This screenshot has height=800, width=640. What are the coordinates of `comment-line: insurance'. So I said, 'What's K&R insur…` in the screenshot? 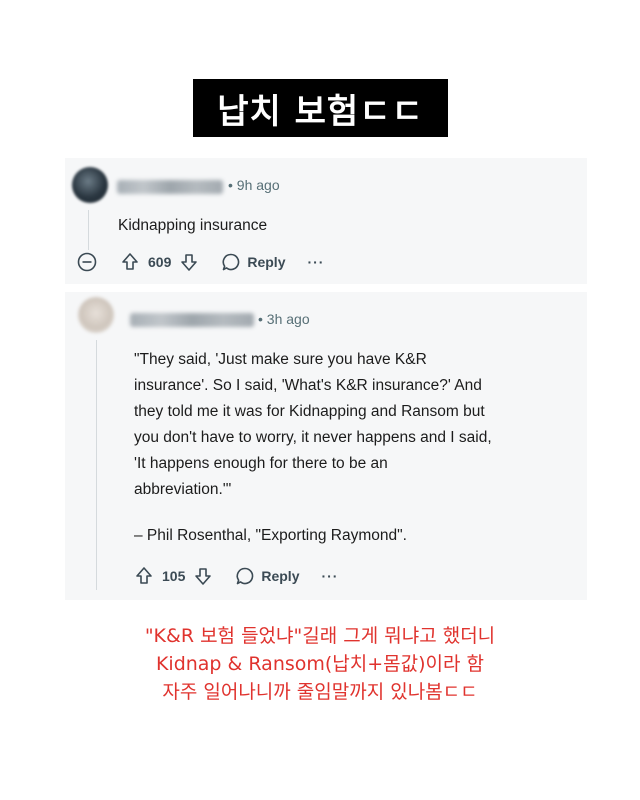 It's located at (308, 385).